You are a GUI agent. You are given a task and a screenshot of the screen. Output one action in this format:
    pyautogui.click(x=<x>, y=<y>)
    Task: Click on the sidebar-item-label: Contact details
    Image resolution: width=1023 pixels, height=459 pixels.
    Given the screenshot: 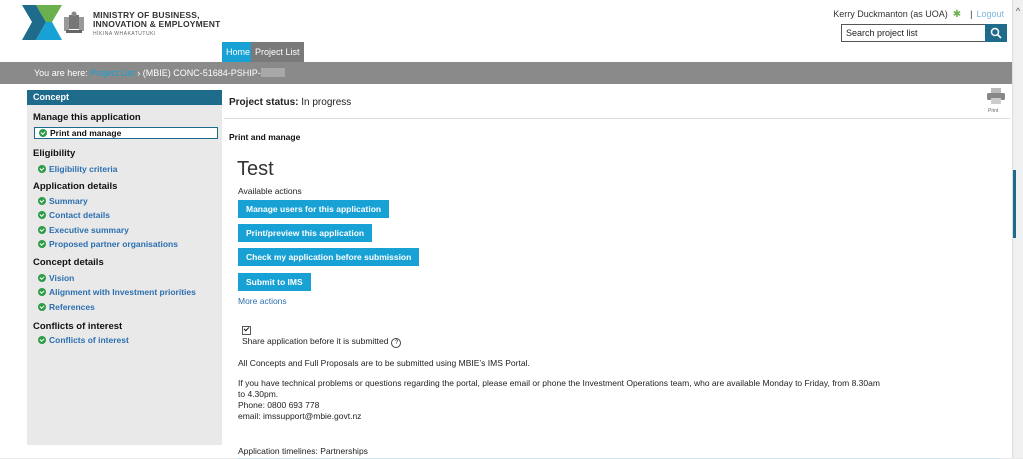 What is the action you would take?
    pyautogui.click(x=79, y=215)
    